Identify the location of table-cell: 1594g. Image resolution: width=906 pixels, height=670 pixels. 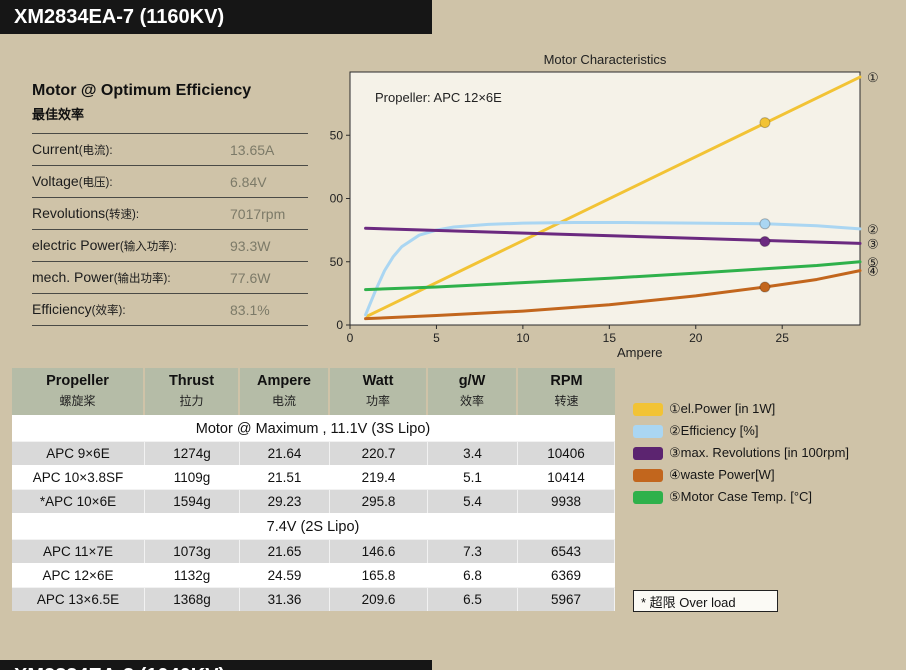
(192, 501).